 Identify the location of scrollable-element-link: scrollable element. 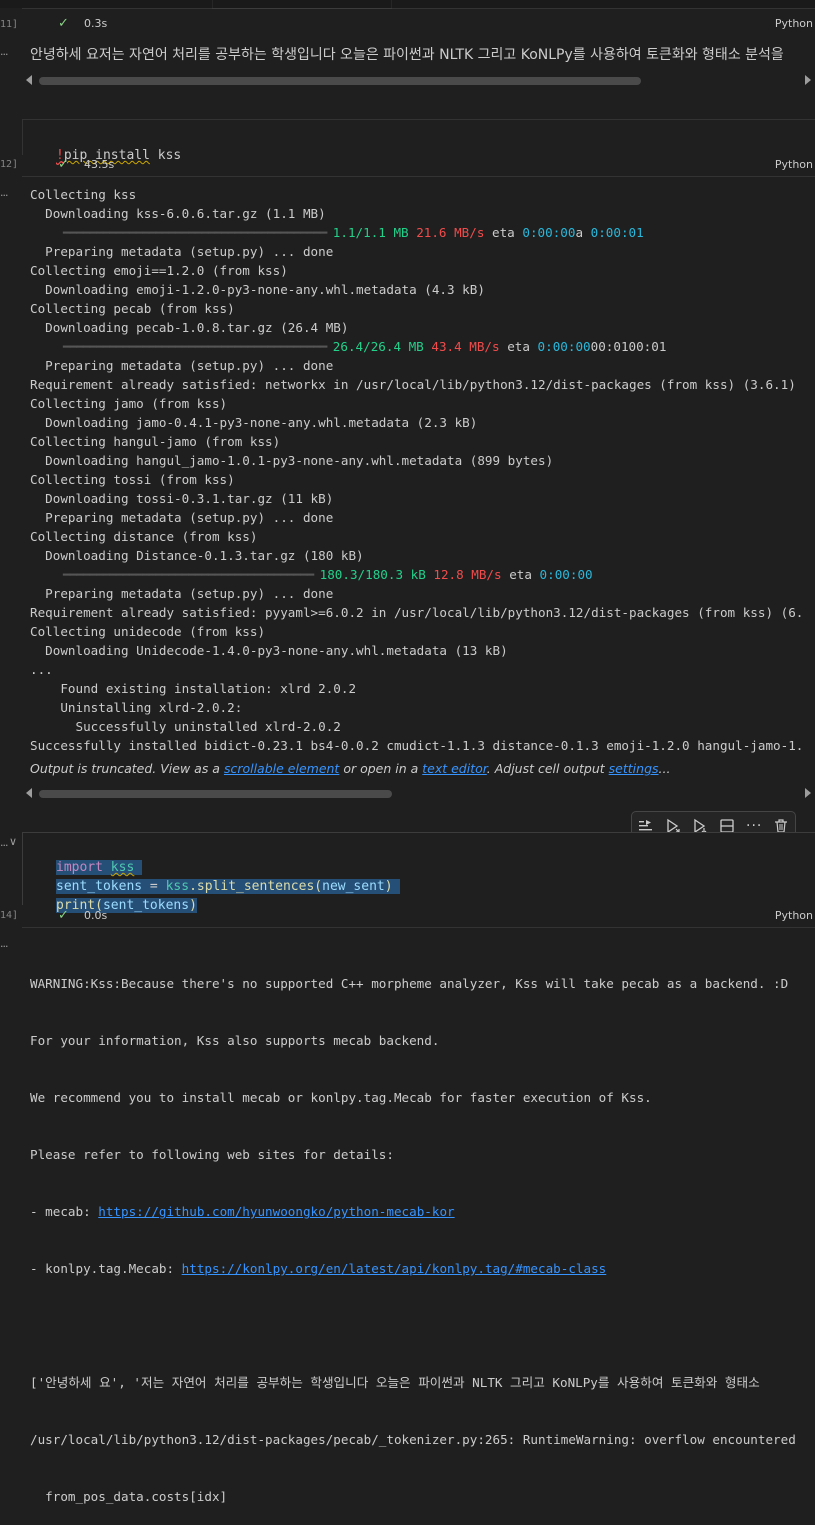
(281, 768).